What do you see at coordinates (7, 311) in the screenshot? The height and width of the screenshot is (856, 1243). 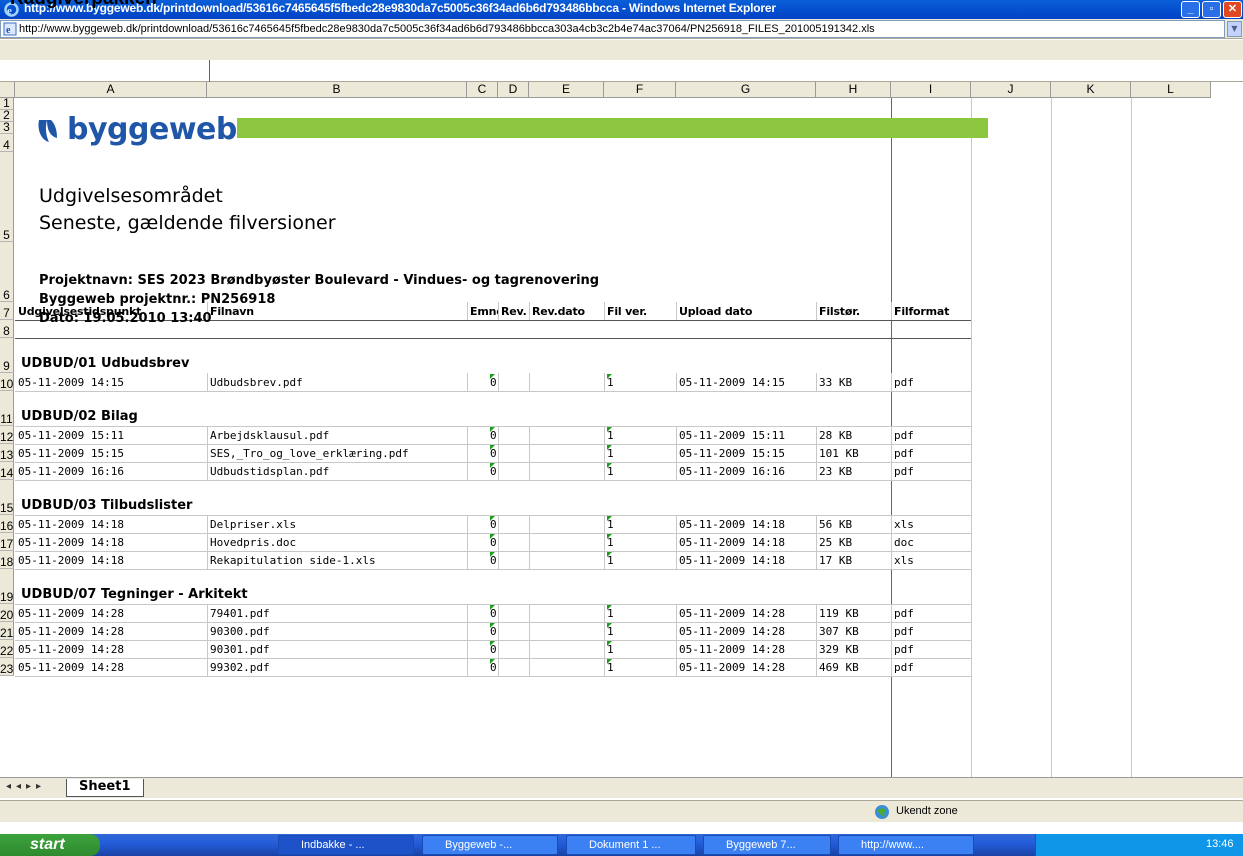 I see `row-header: 7` at bounding box center [7, 311].